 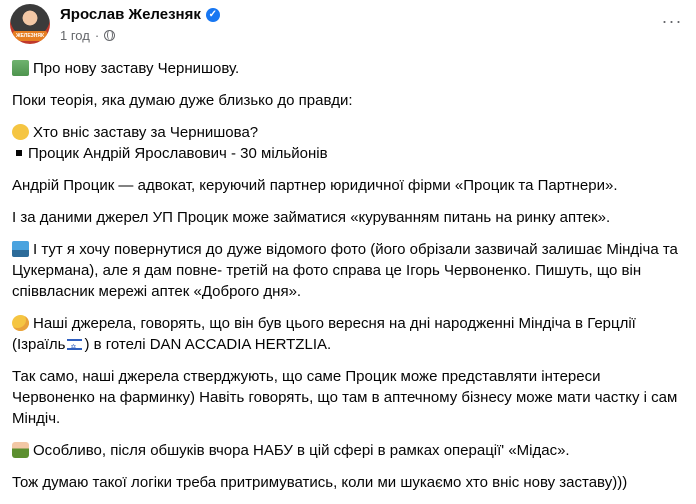 What do you see at coordinates (30, 24) in the screenshot?
I see `avatar: ЖЕЛЕЗНЯК` at bounding box center [30, 24].